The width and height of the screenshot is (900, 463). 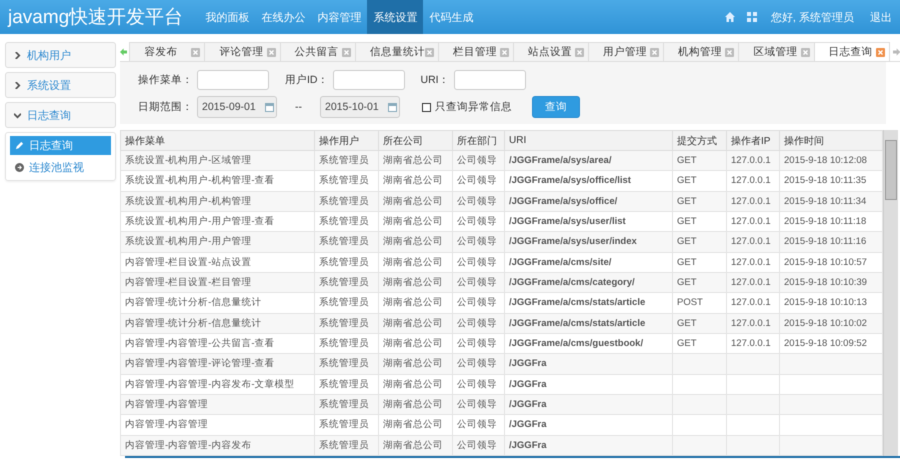 What do you see at coordinates (339, 17) in the screenshot?
I see `nav-item: 内容管理` at bounding box center [339, 17].